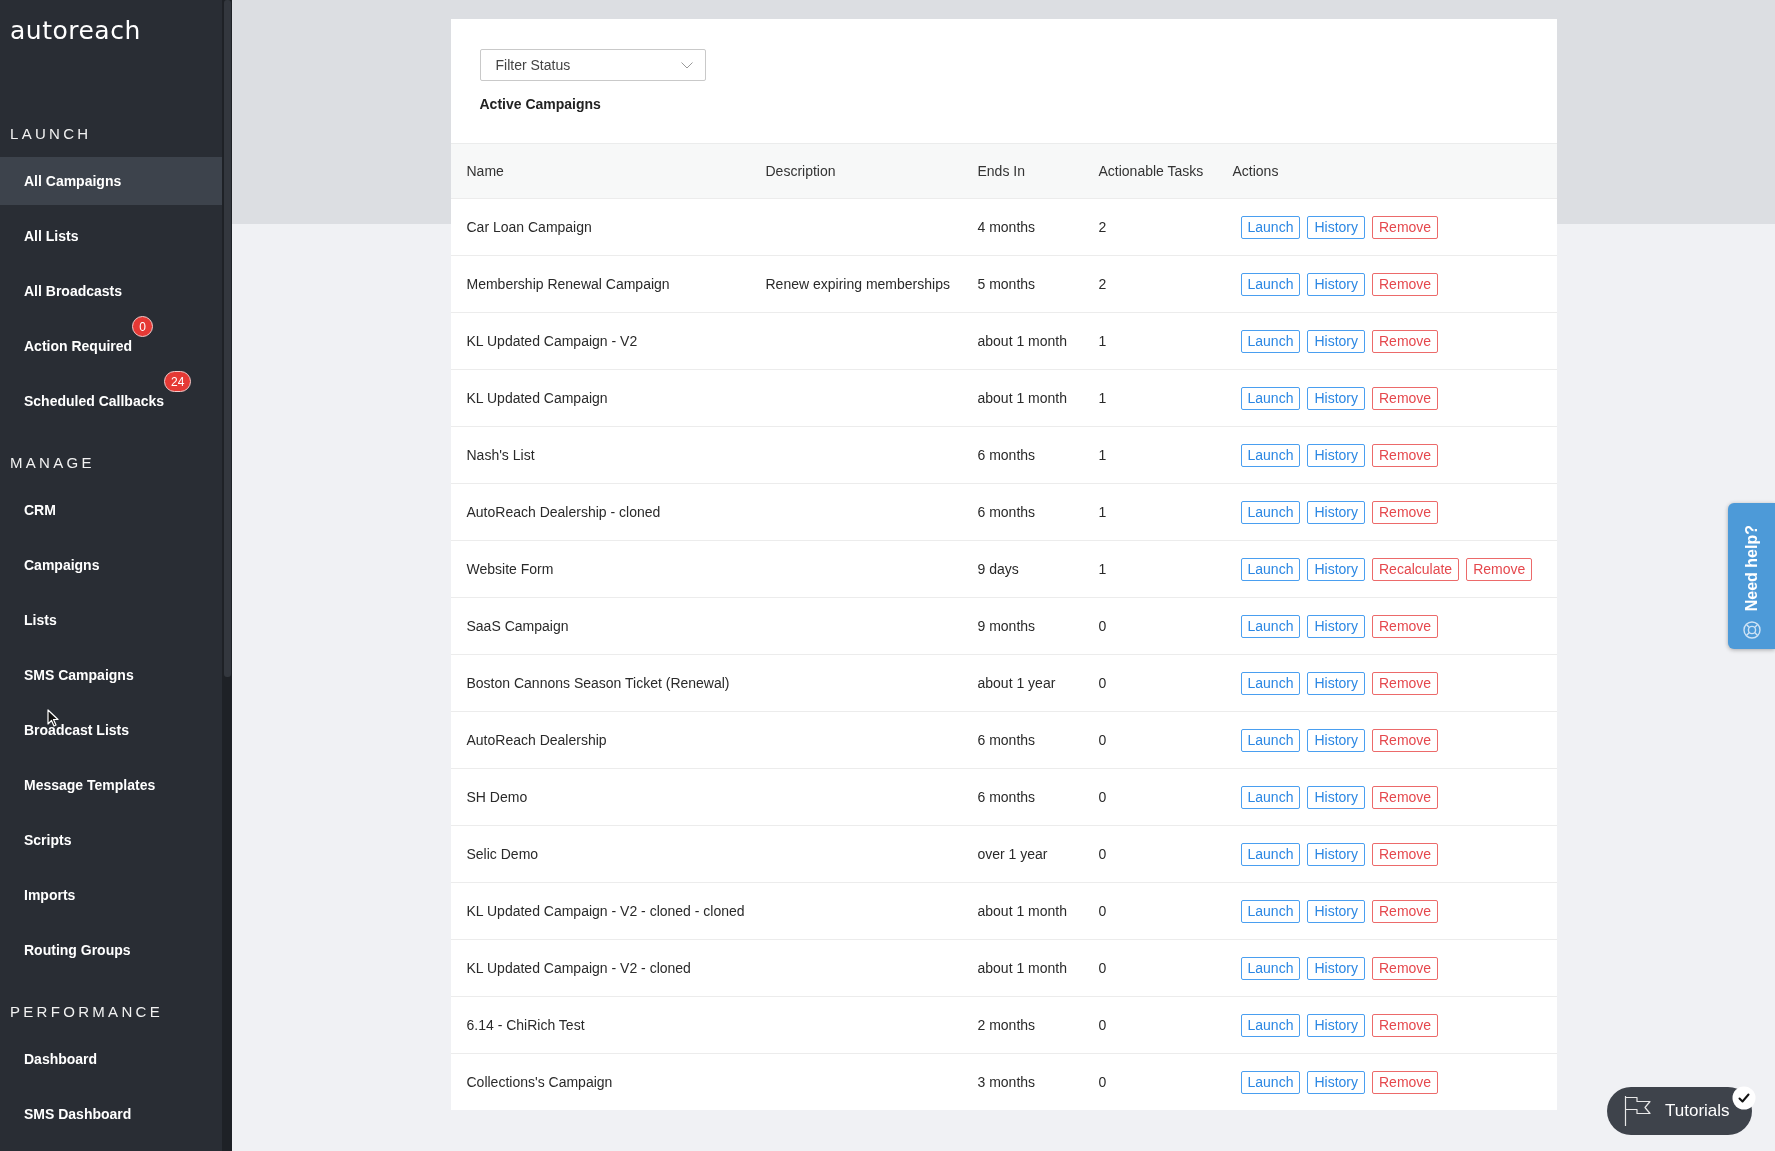 This screenshot has width=1775, height=1151. I want to click on column-header: Name, so click(485, 171).